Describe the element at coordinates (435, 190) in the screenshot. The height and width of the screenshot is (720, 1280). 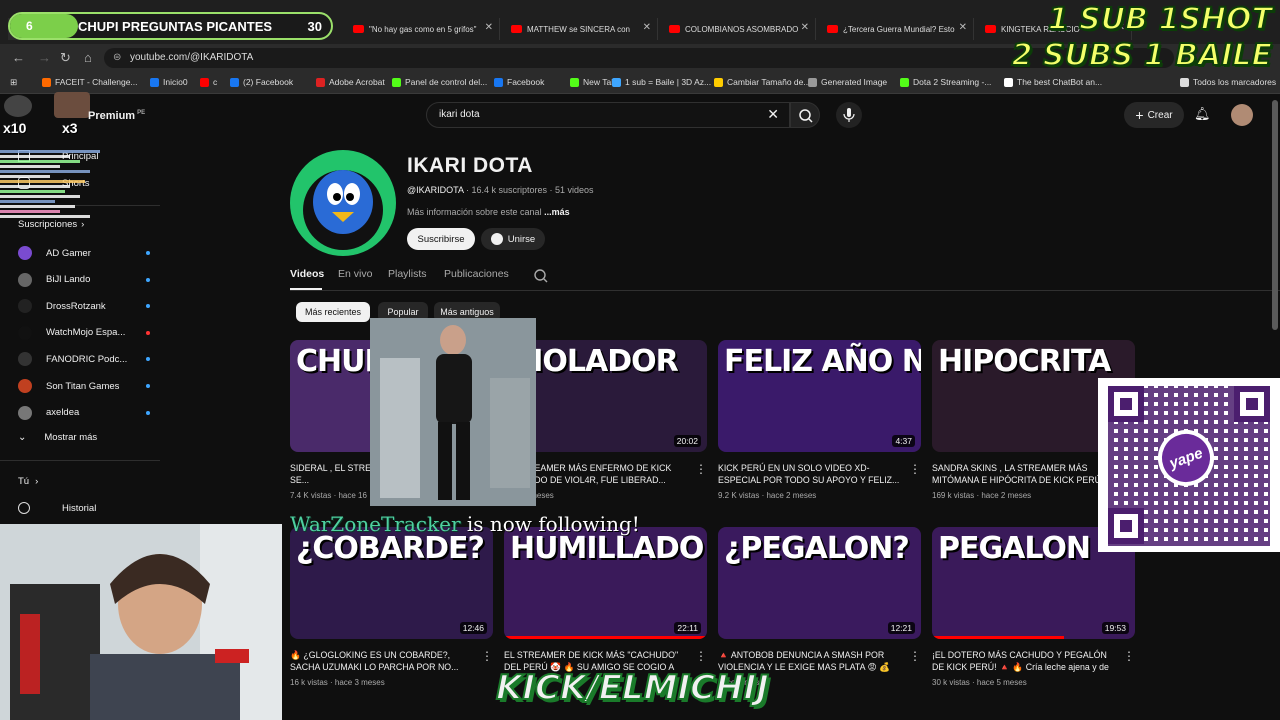
I see `channel-handle: @IKARIDOTA` at that location.